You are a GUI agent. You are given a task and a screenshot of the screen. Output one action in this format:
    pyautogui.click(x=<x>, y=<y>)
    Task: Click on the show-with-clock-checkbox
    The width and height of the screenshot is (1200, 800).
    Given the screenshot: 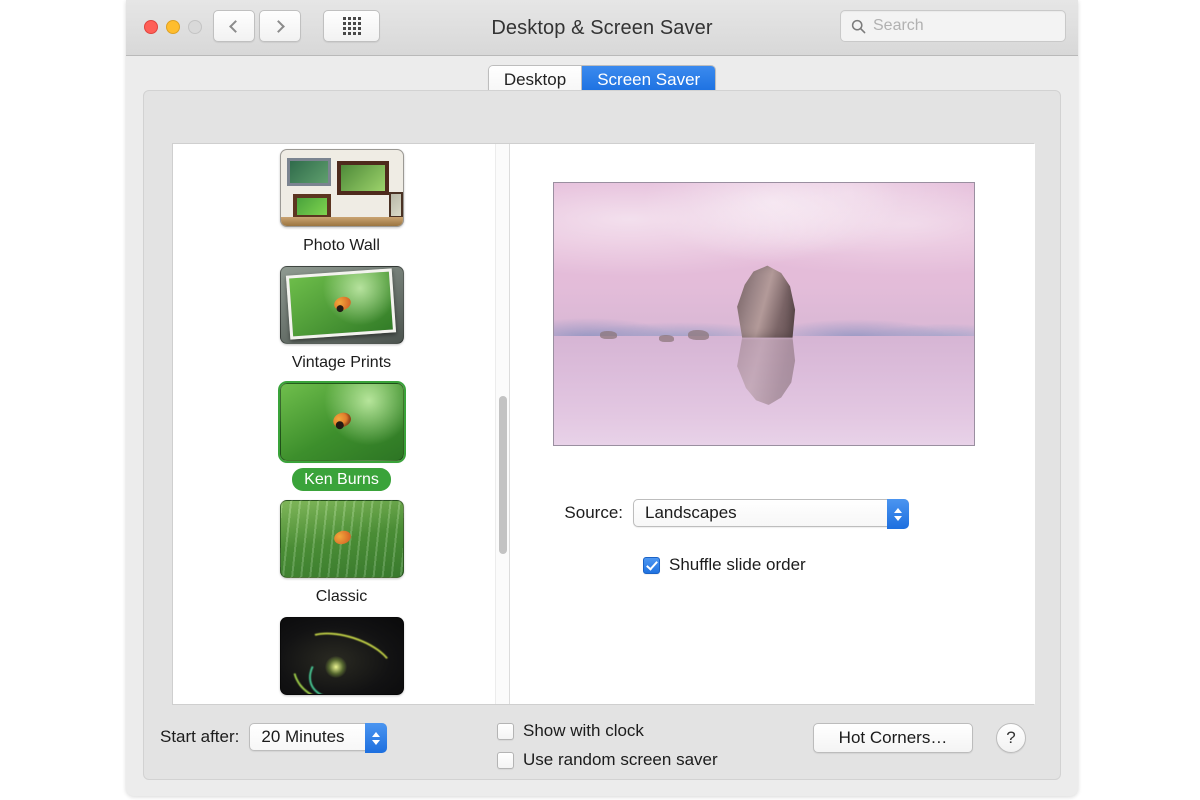 What is the action you would take?
    pyautogui.click(x=505, y=731)
    